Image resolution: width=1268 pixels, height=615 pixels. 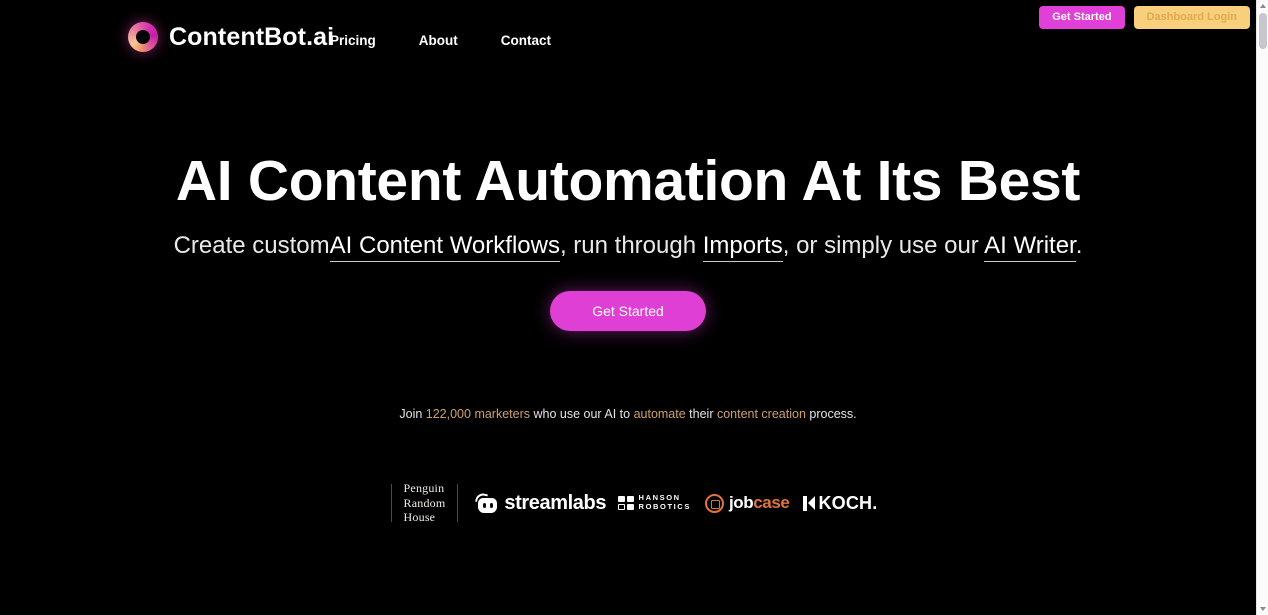 I want to click on hero-cta-wrapper: Get Started, so click(x=628, y=311).